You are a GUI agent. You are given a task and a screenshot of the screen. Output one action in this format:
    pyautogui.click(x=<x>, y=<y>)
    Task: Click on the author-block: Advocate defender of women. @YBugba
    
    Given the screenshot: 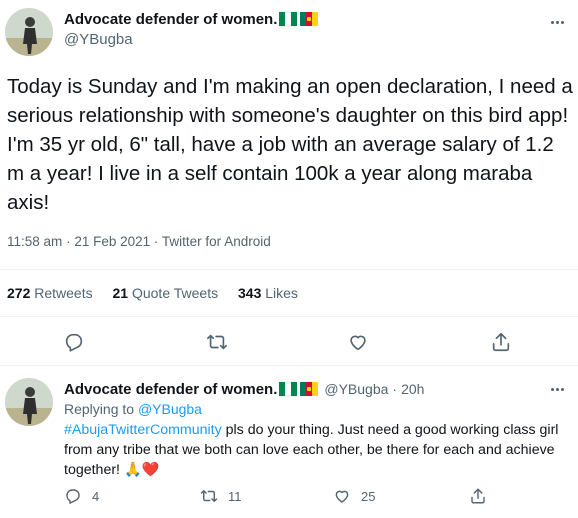 What is the action you would take?
    pyautogui.click(x=191, y=28)
    